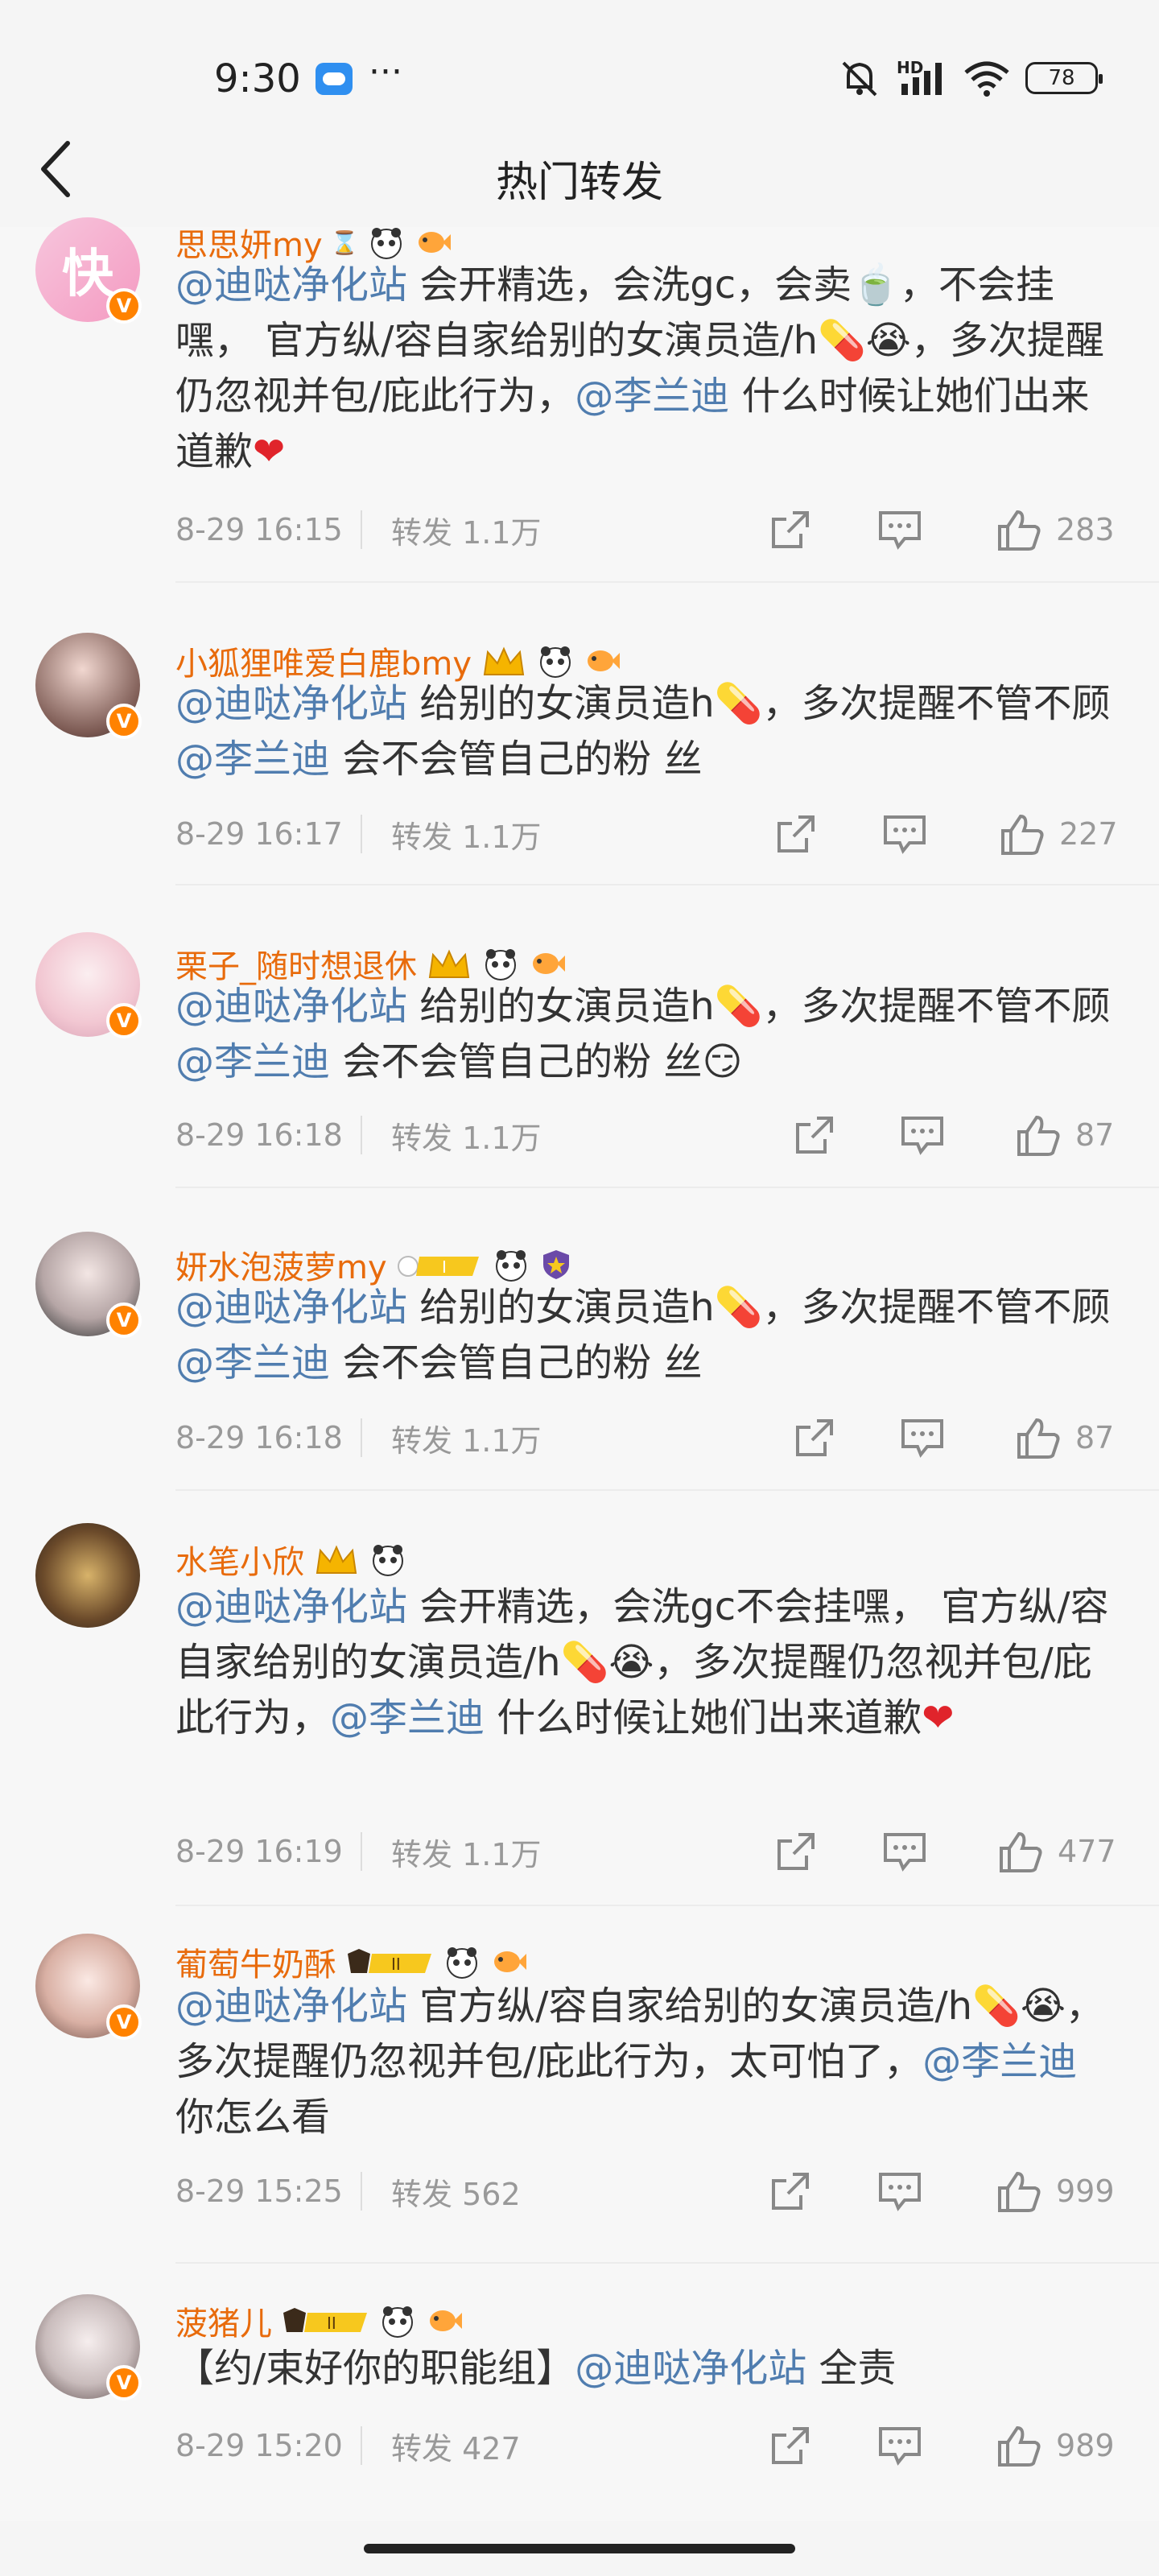  I want to click on avatar, so click(87, 1575).